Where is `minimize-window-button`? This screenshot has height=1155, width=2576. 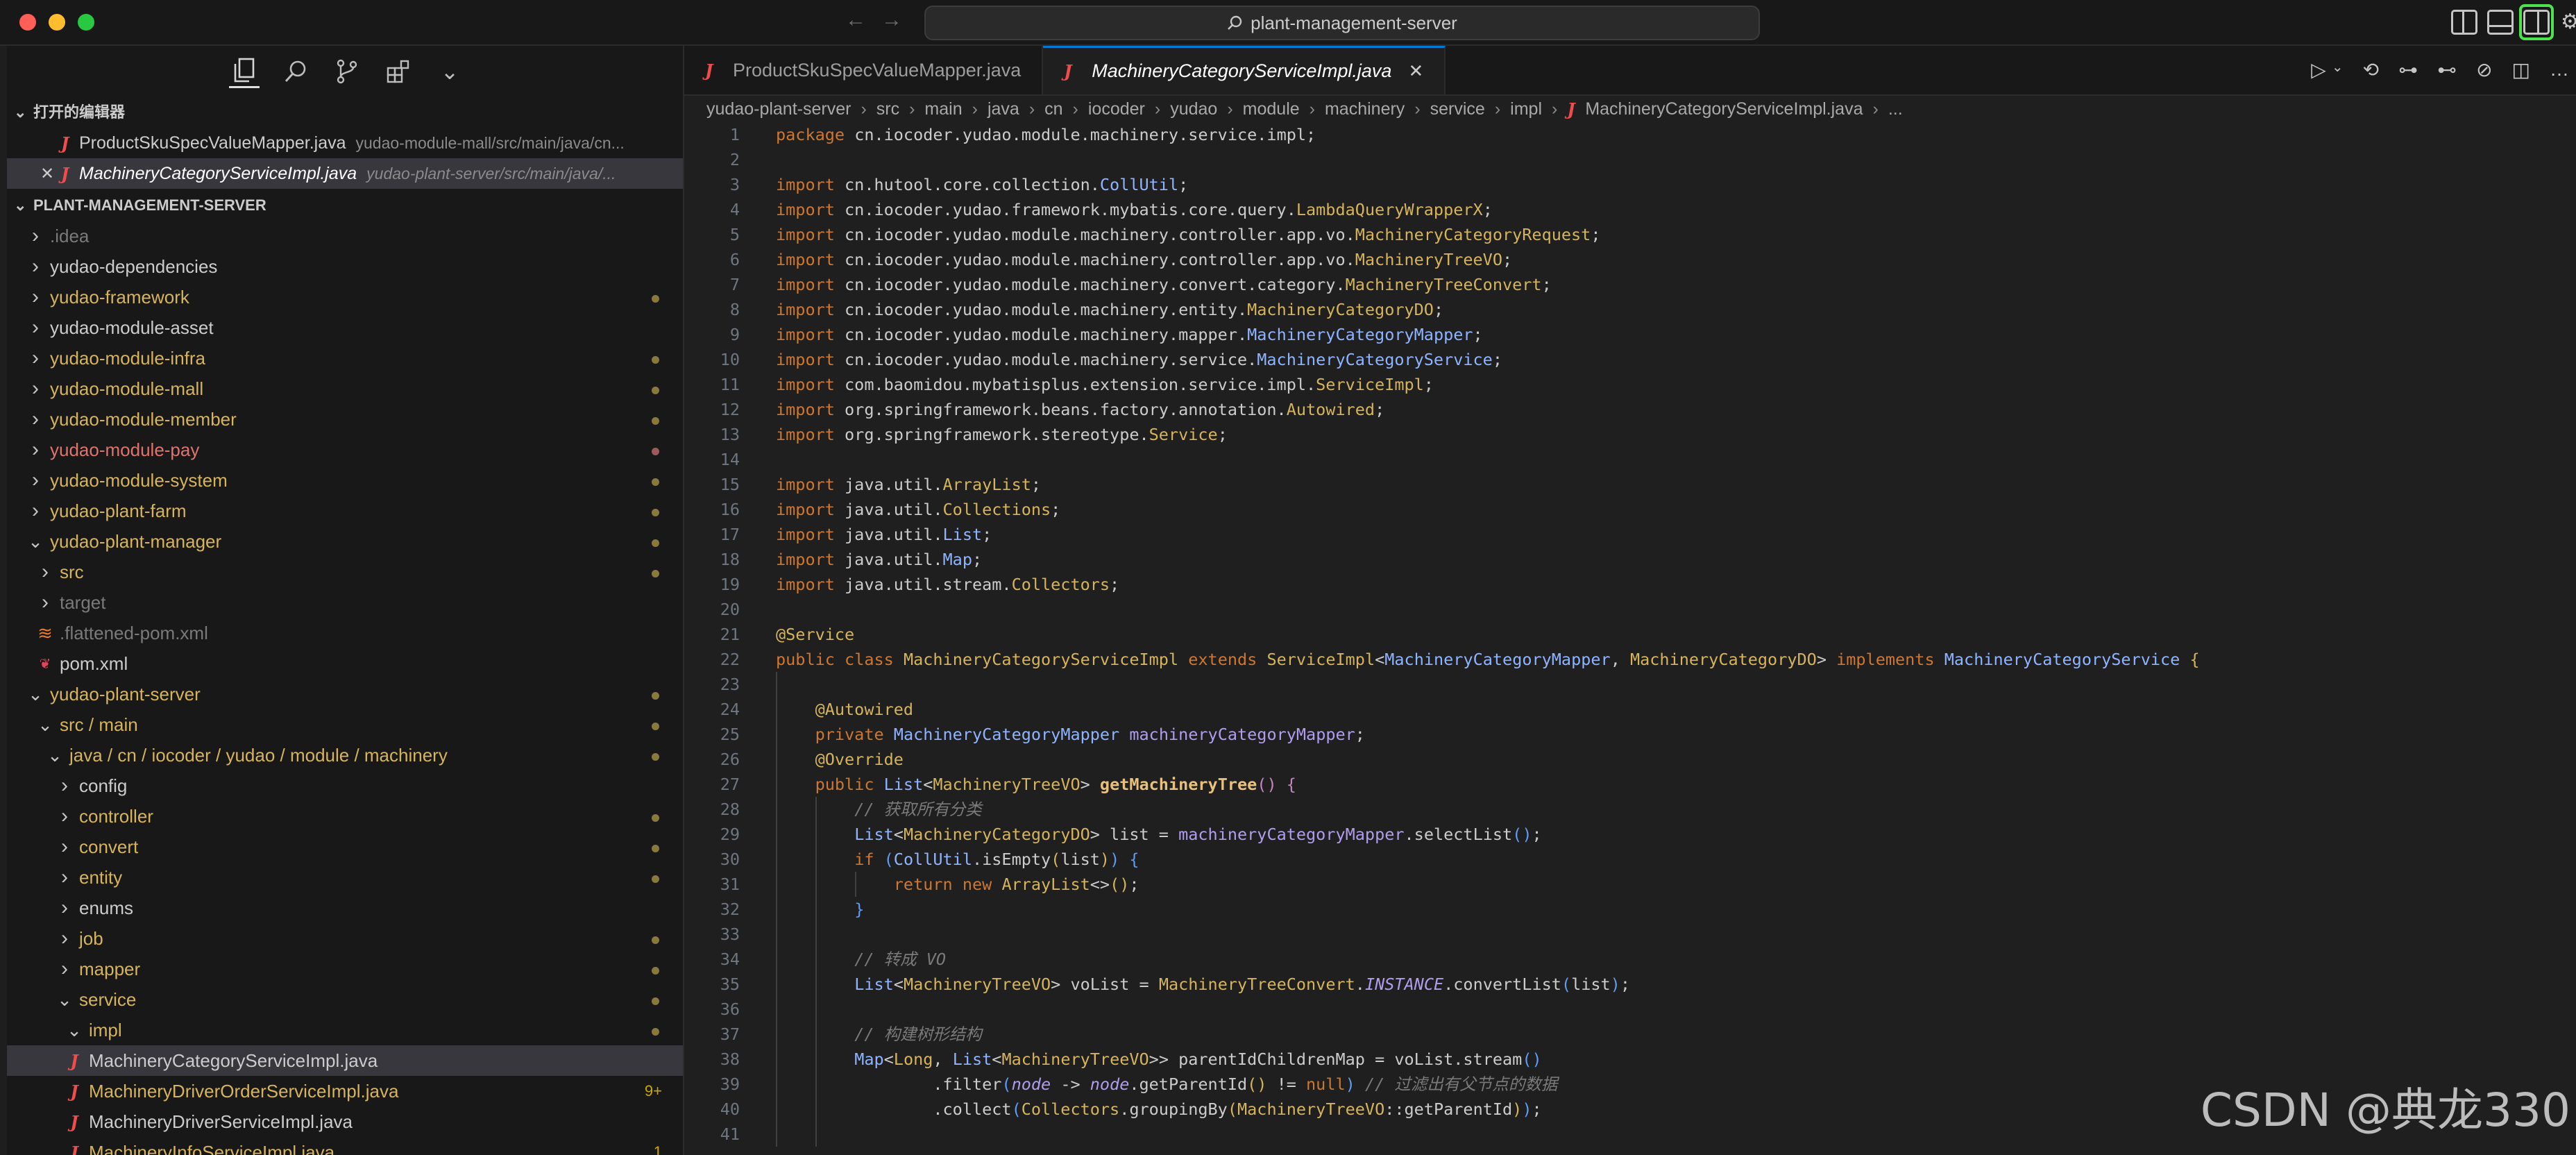 minimize-window-button is located at coordinates (57, 22).